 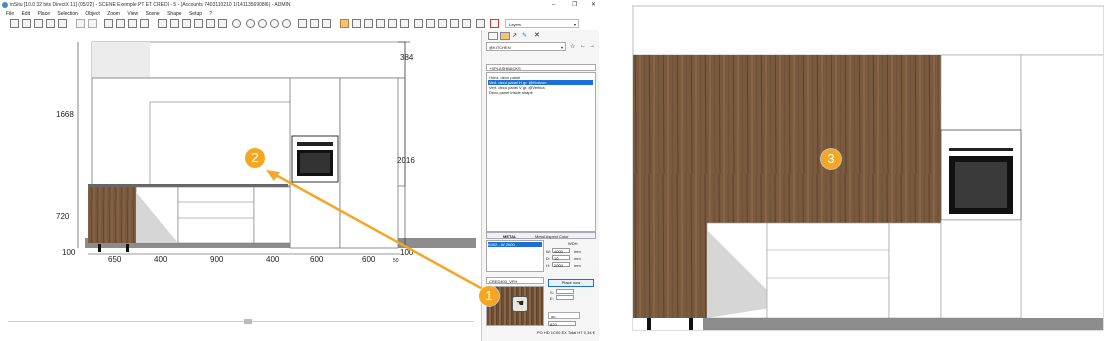 What do you see at coordinates (831, 159) in the screenshot?
I see `step-badge-3: 3` at bounding box center [831, 159].